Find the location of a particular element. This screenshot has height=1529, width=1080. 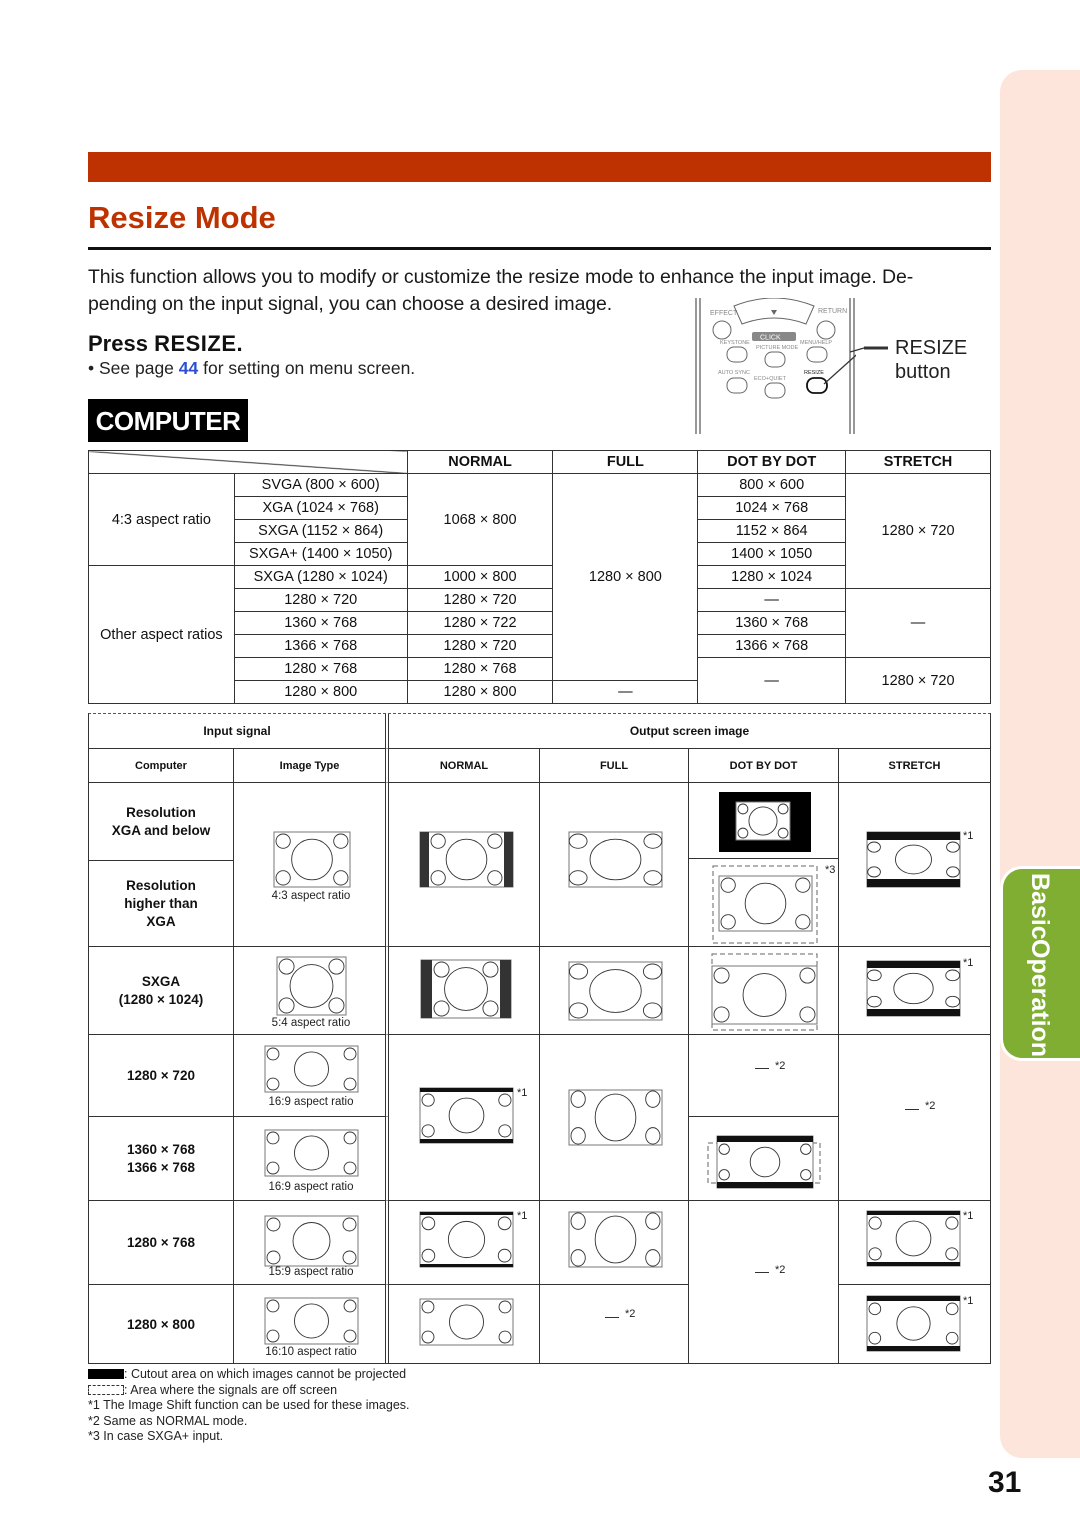

legend-offscreen: : Area where the signals are off screen is located at coordinates (249, 1391).